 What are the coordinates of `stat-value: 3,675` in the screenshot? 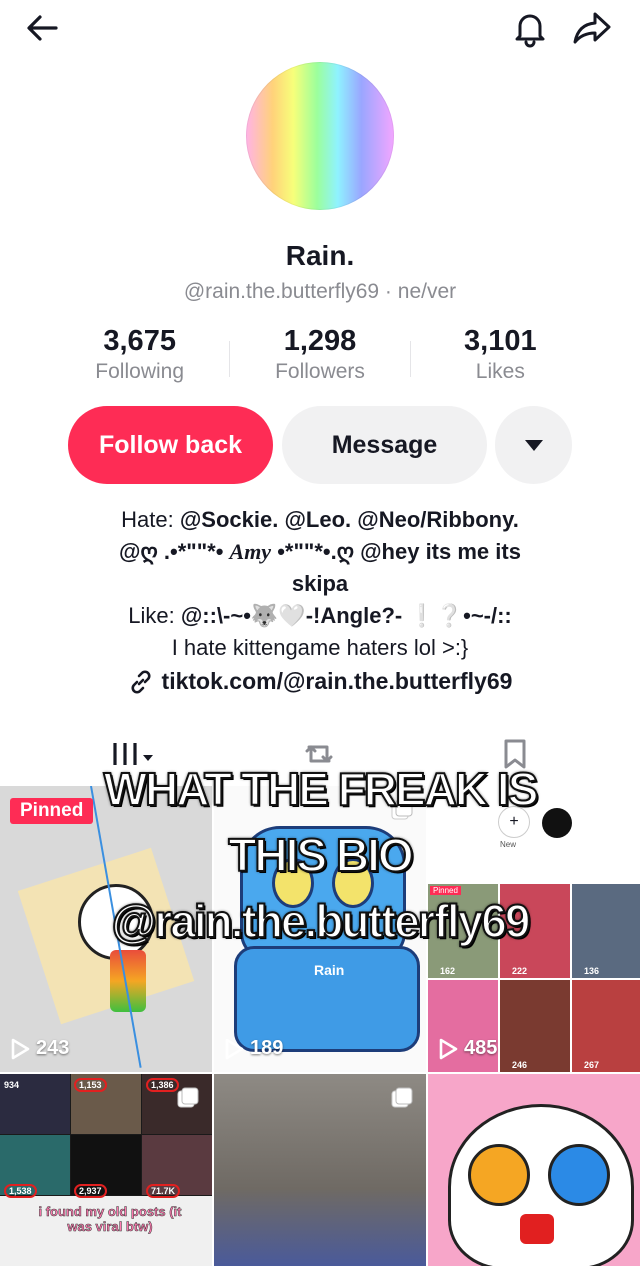 It's located at (139, 341).